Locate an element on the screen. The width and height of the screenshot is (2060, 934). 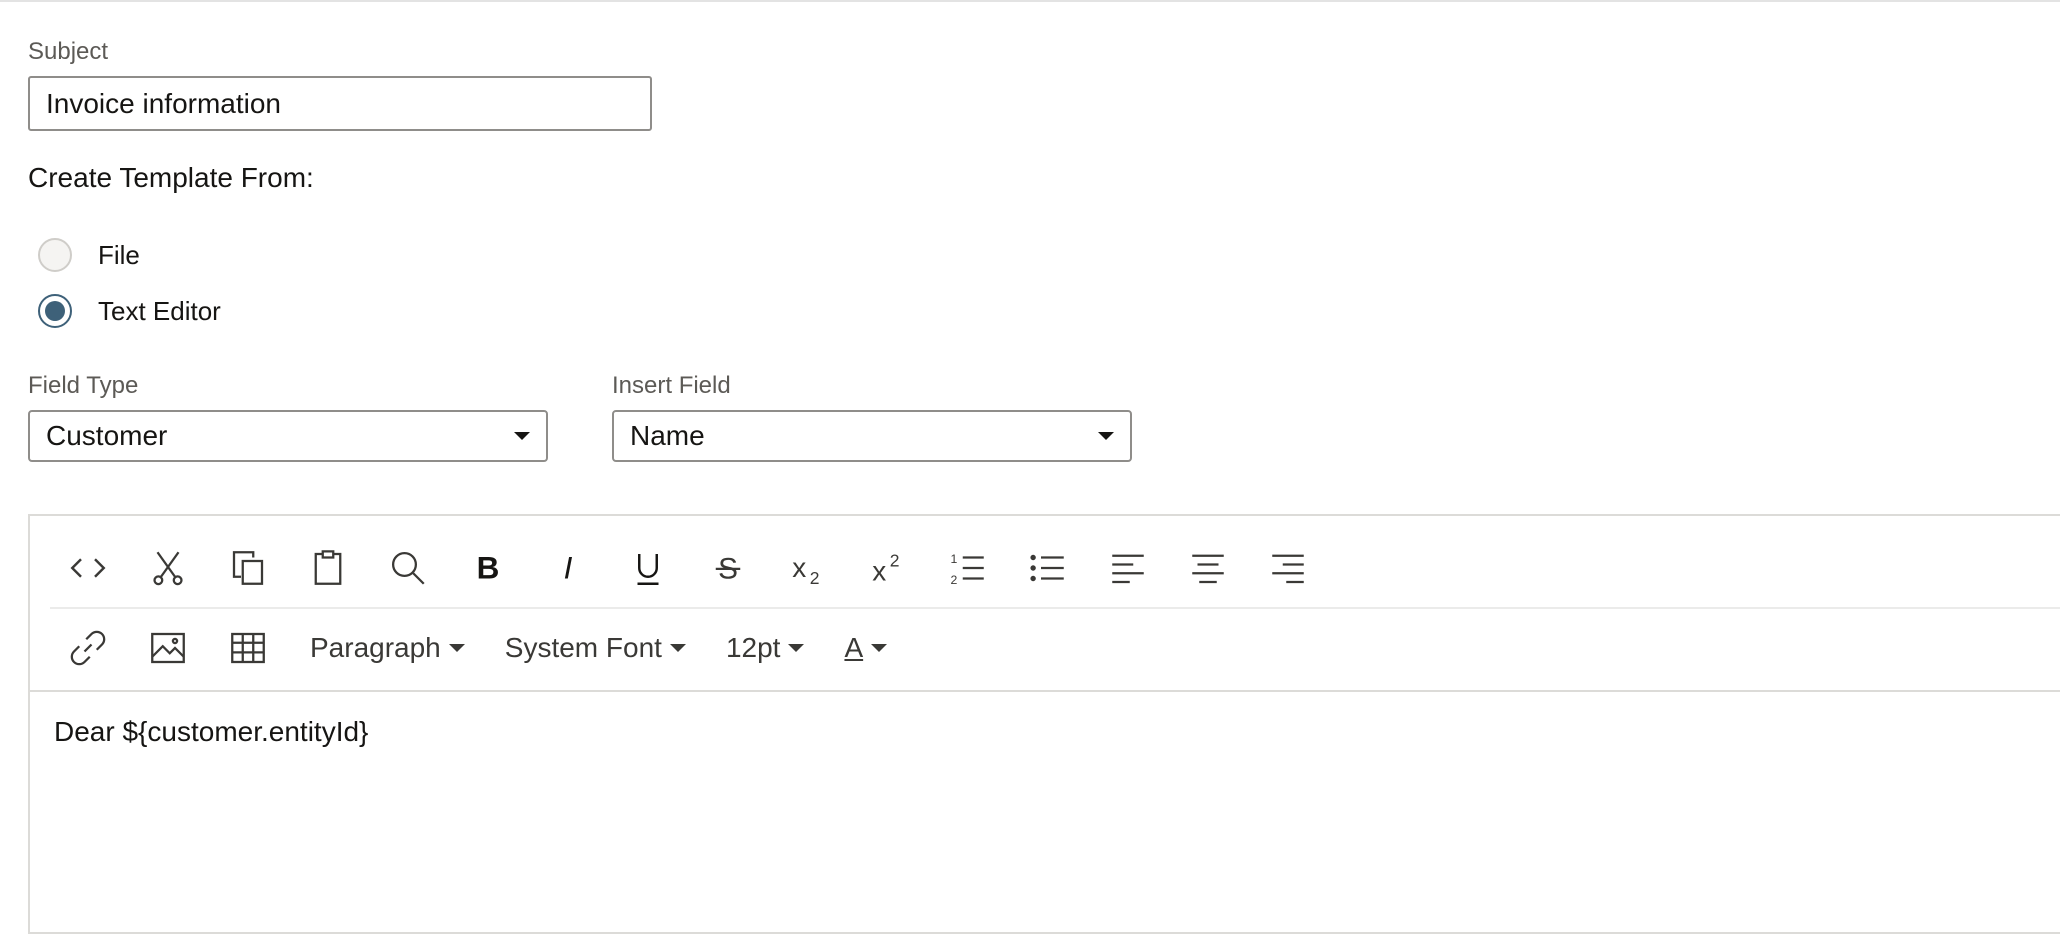
file-radio is located at coordinates (55, 255).